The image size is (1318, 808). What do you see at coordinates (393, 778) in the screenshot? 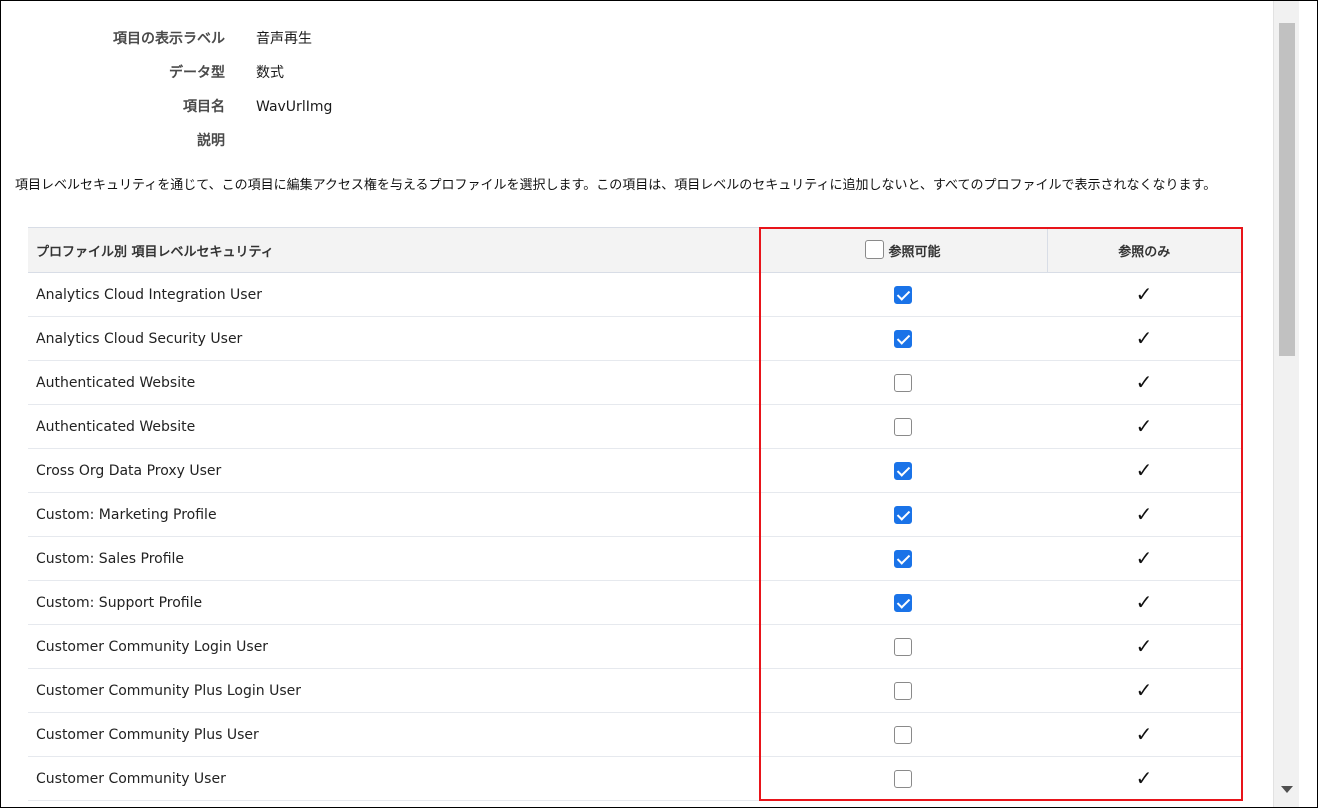
I see `profile-name: Customer Community User` at bounding box center [393, 778].